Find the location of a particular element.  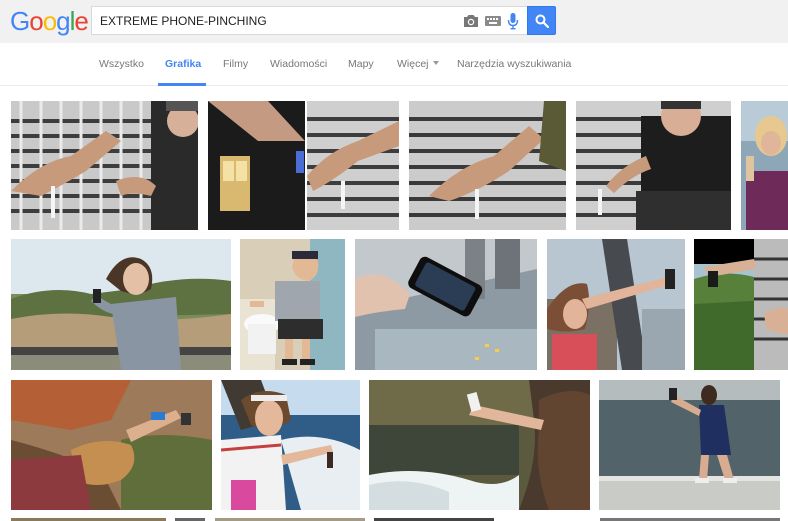

search-box is located at coordinates (309, 20).